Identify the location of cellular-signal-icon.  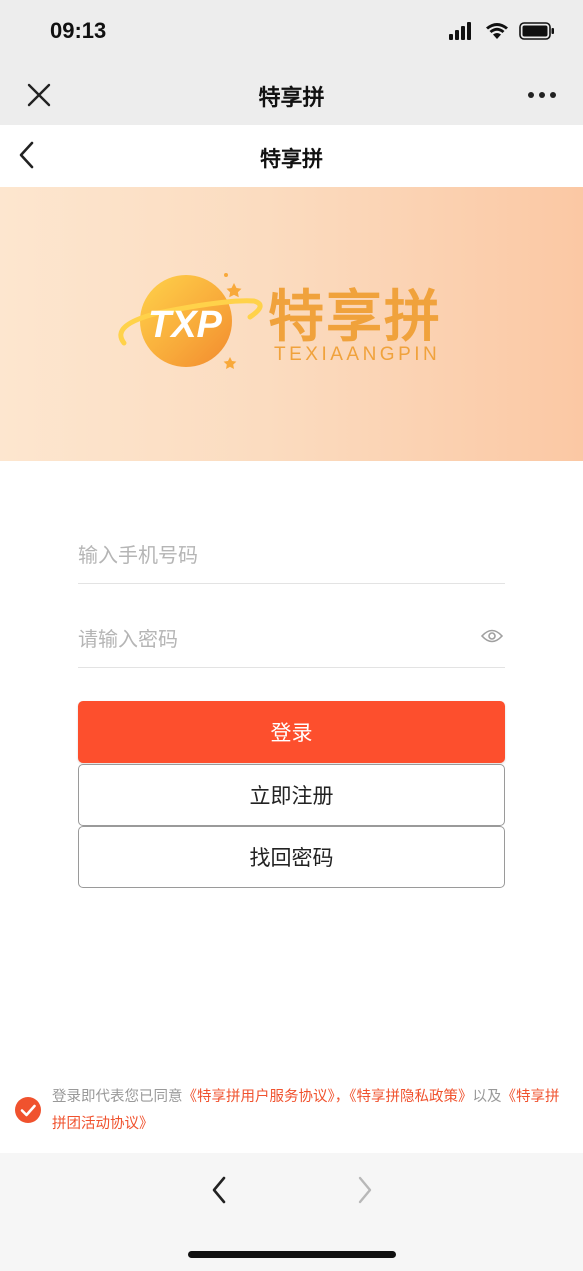
(460, 31).